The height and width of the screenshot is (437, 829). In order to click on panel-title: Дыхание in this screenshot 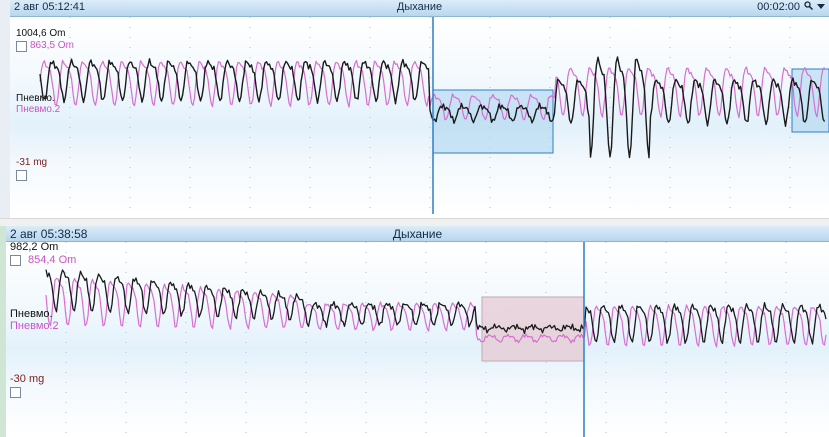, I will do `click(419, 7)`.